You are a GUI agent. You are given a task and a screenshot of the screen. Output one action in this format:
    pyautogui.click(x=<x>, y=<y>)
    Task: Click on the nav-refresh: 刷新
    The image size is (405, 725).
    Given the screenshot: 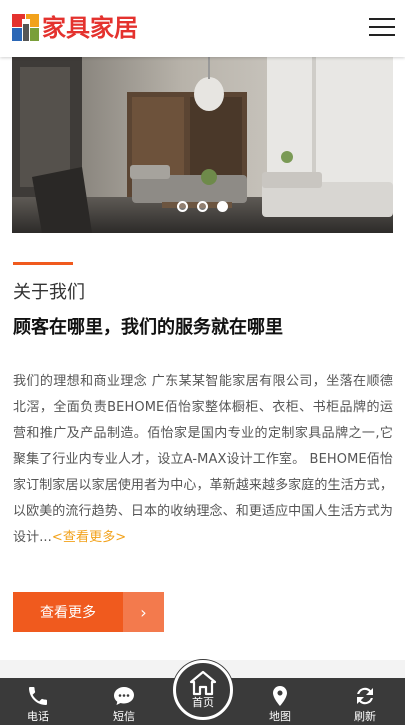 What is the action you would take?
    pyautogui.click(x=365, y=701)
    